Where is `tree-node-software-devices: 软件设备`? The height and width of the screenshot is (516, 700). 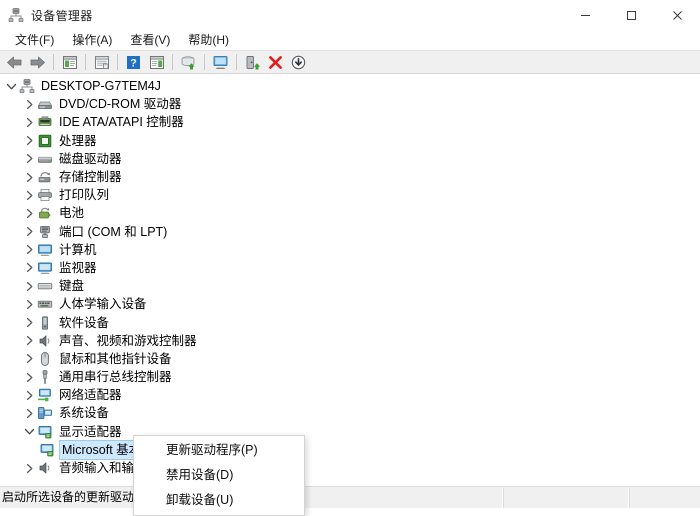
tree-node-software-devices: 软件设备 is located at coordinates (350, 322).